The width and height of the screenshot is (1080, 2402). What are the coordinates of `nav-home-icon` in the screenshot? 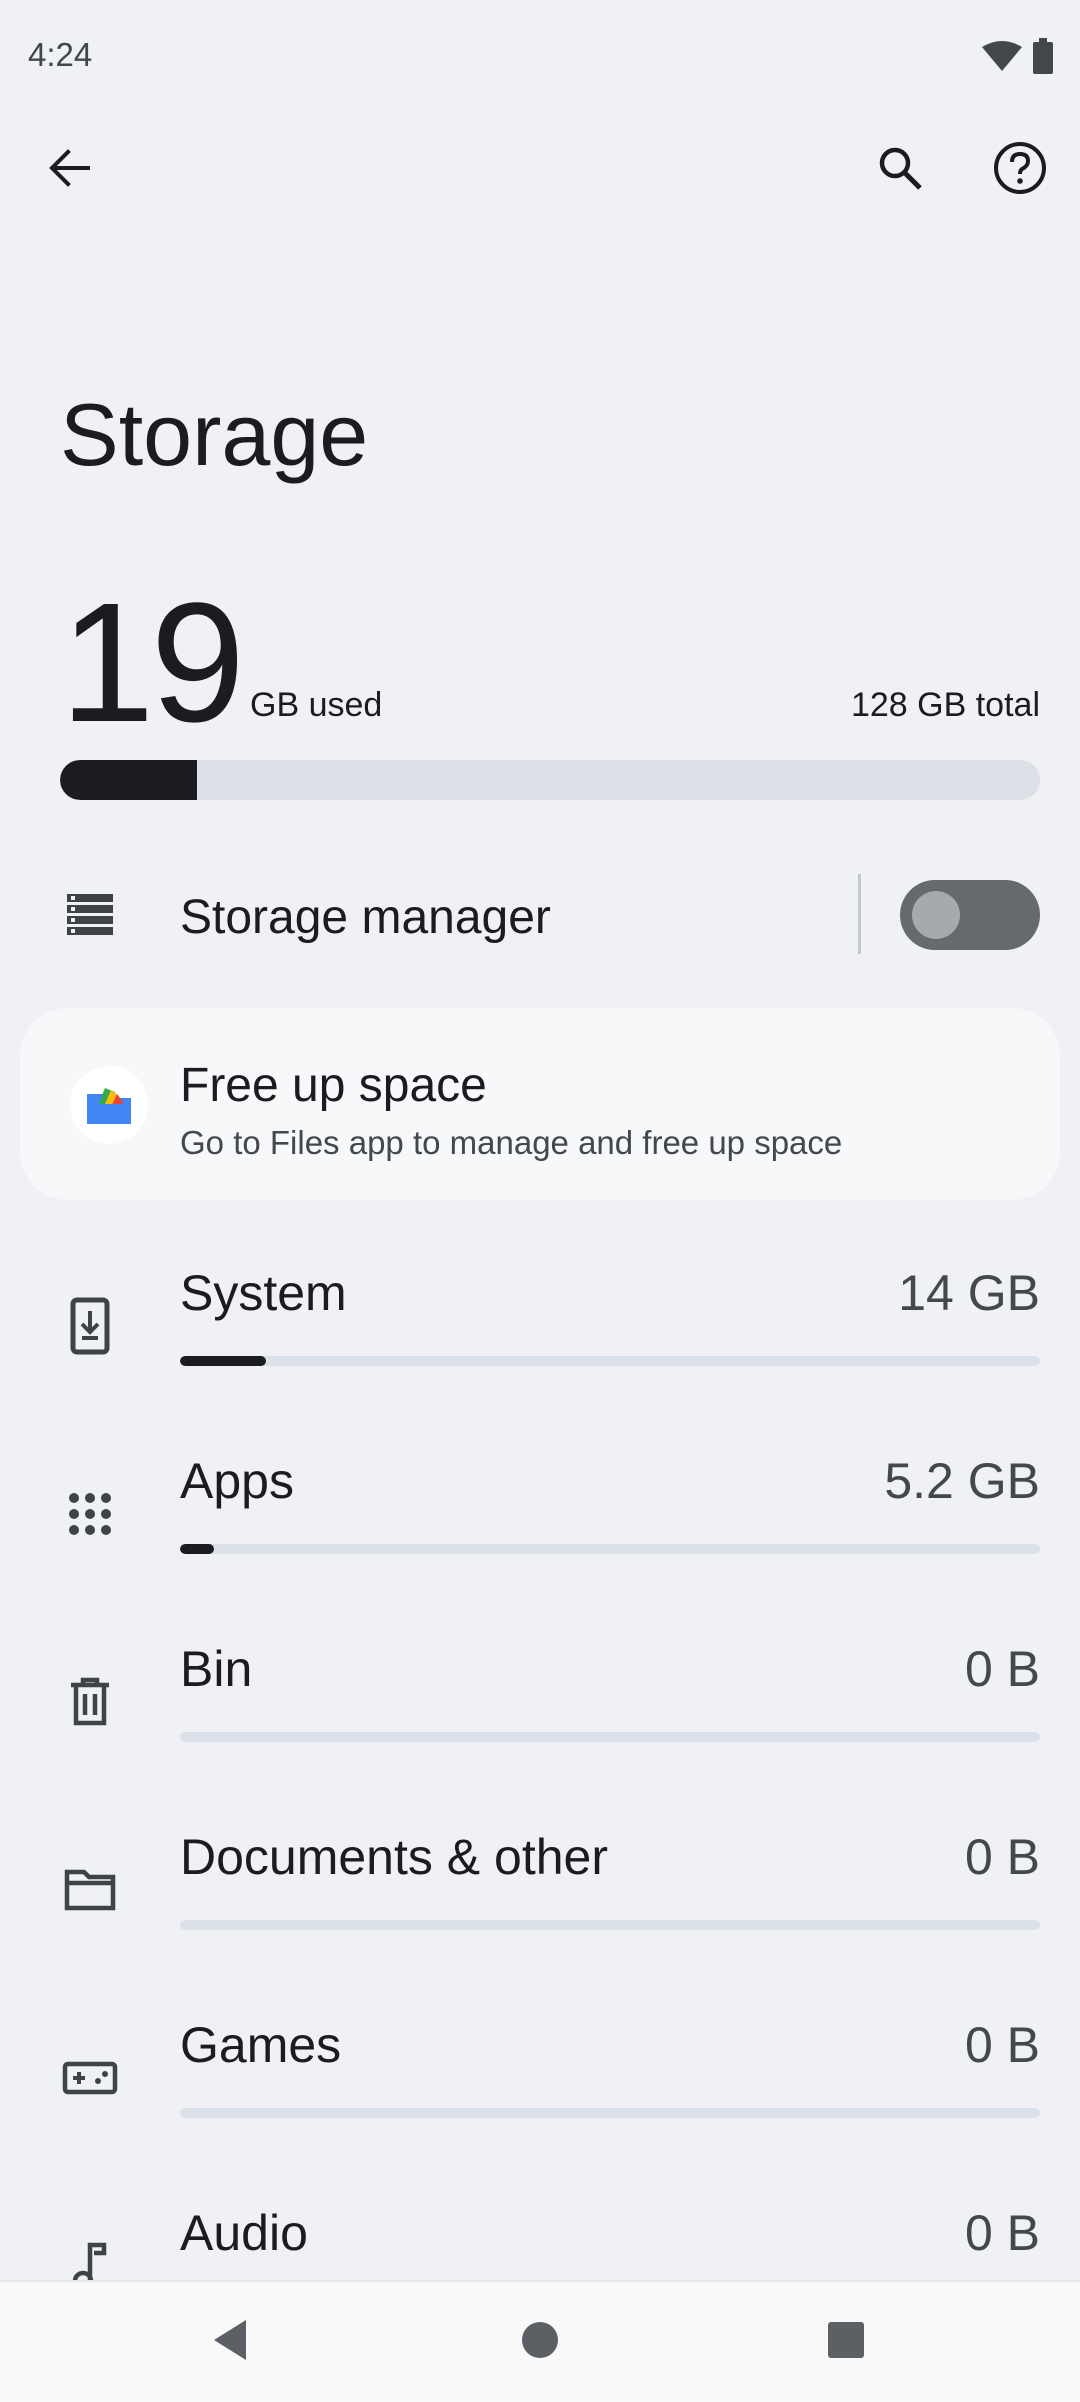 It's located at (540, 2342).